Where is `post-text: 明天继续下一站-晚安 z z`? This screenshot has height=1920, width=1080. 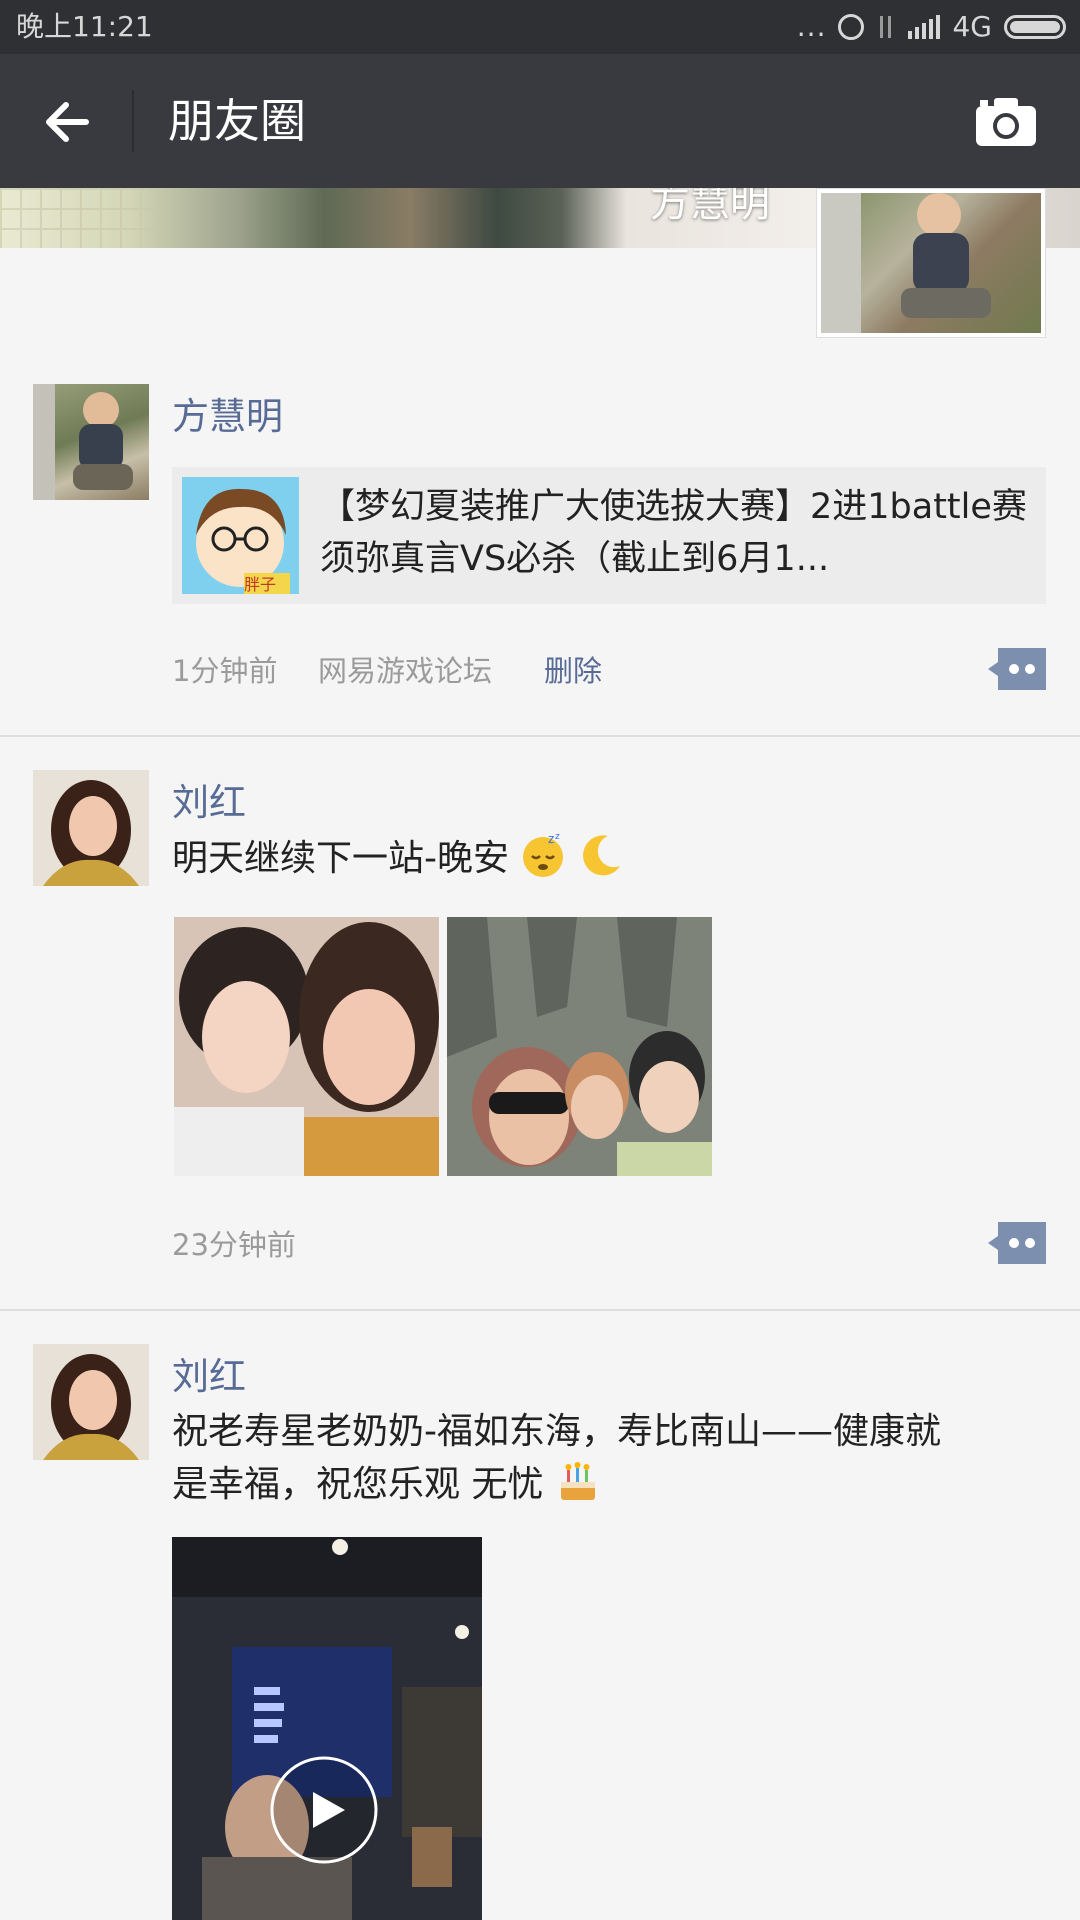
post-text: 明天继续下一站-晚安 z z is located at coordinates (602, 858).